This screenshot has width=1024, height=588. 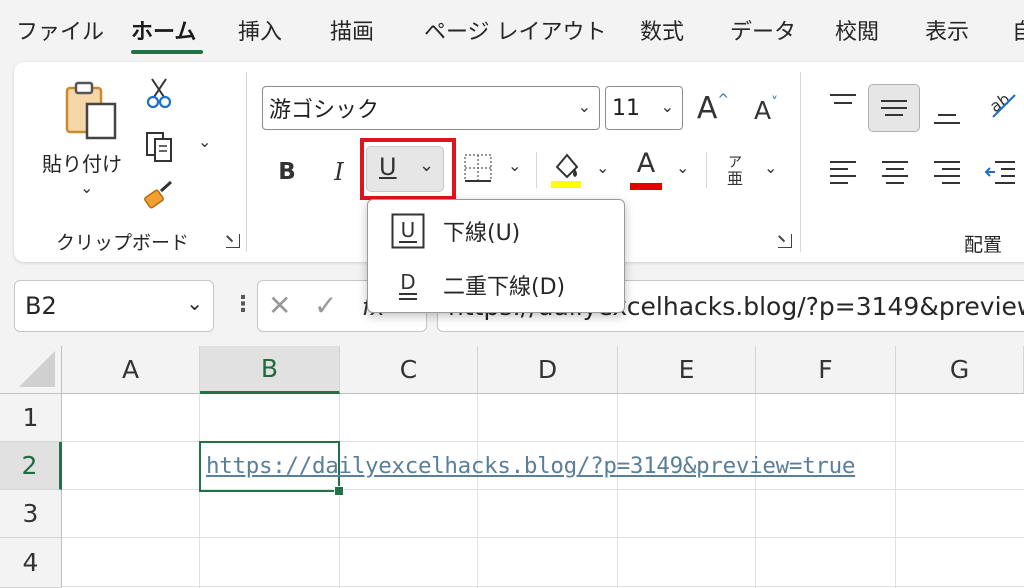 I want to click on name-box-value: B2, so click(x=41, y=306).